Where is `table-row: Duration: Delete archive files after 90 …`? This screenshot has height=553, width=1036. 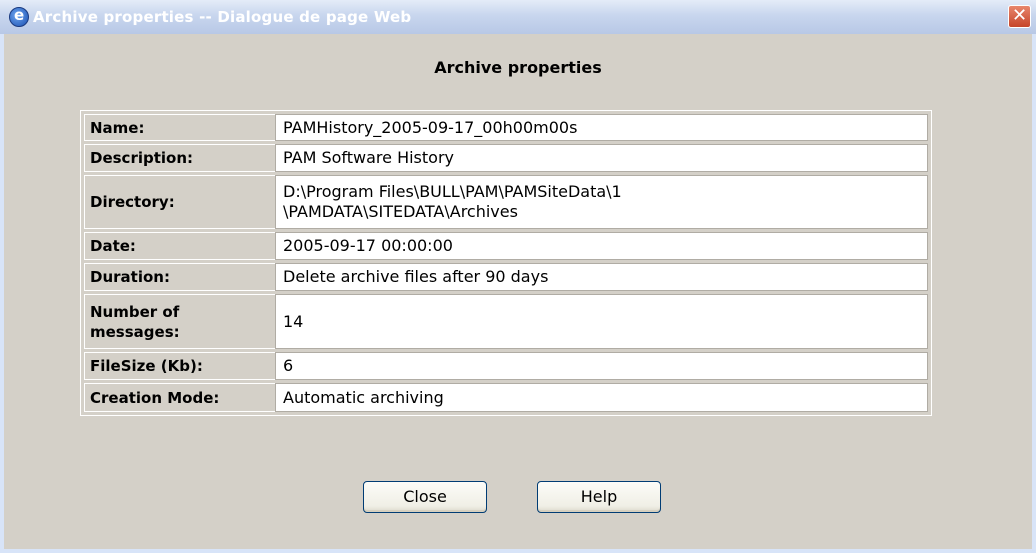
table-row: Duration: Delete archive files after 90 … is located at coordinates (506, 277).